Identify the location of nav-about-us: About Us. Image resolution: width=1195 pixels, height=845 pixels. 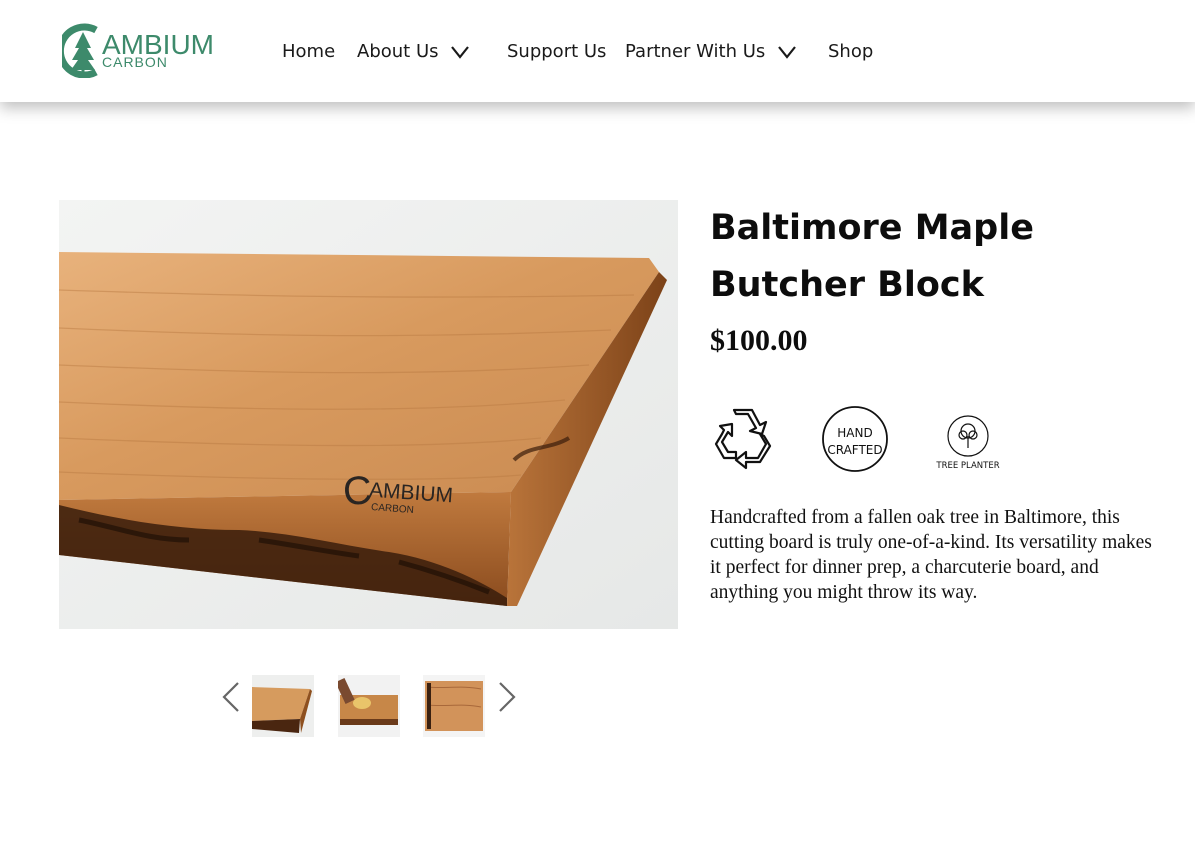
(413, 52).